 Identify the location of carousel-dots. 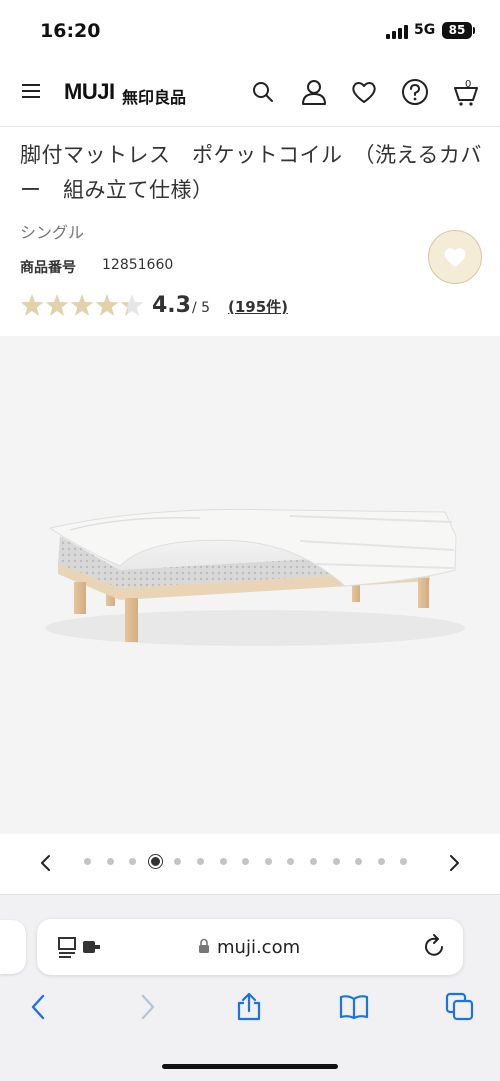
(250, 862).